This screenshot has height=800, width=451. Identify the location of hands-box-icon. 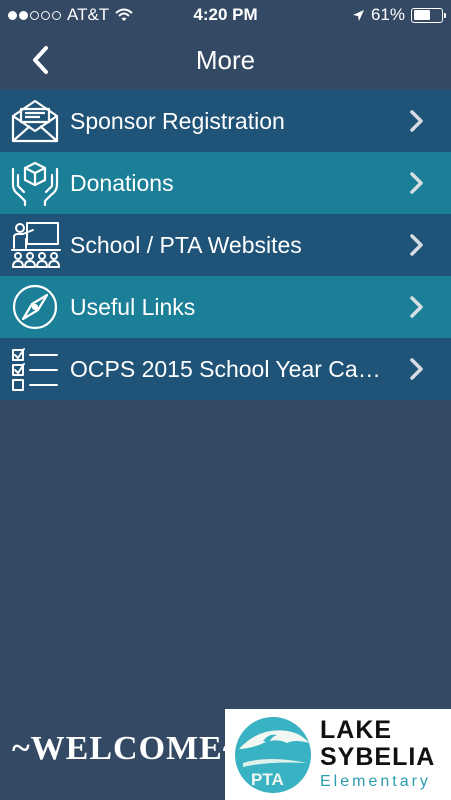
(35, 184).